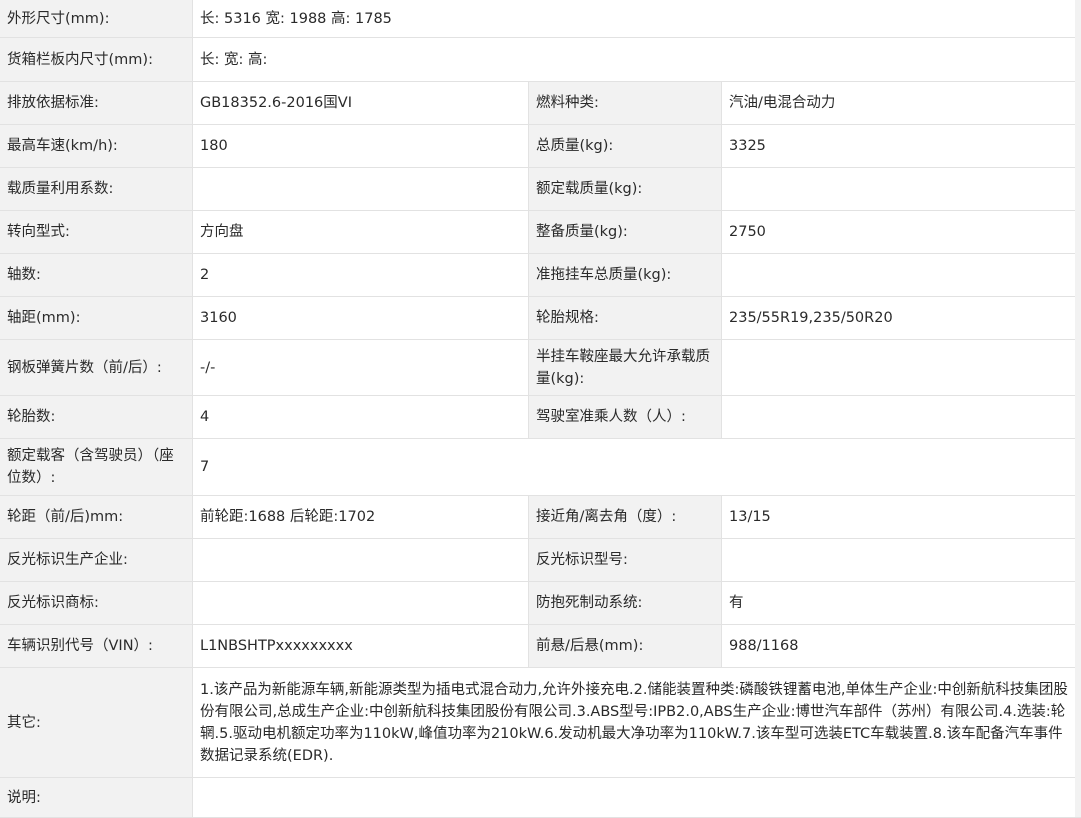 The image size is (1081, 818). I want to click on track-label: 轮距（前/后)mm:, so click(96, 517).